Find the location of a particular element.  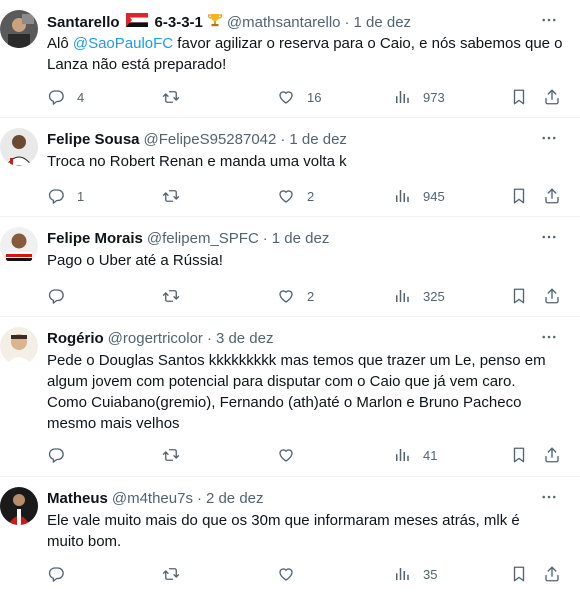

reply-header: Matheus @m4theu7s · 2 de dez is located at coordinates (155, 499).